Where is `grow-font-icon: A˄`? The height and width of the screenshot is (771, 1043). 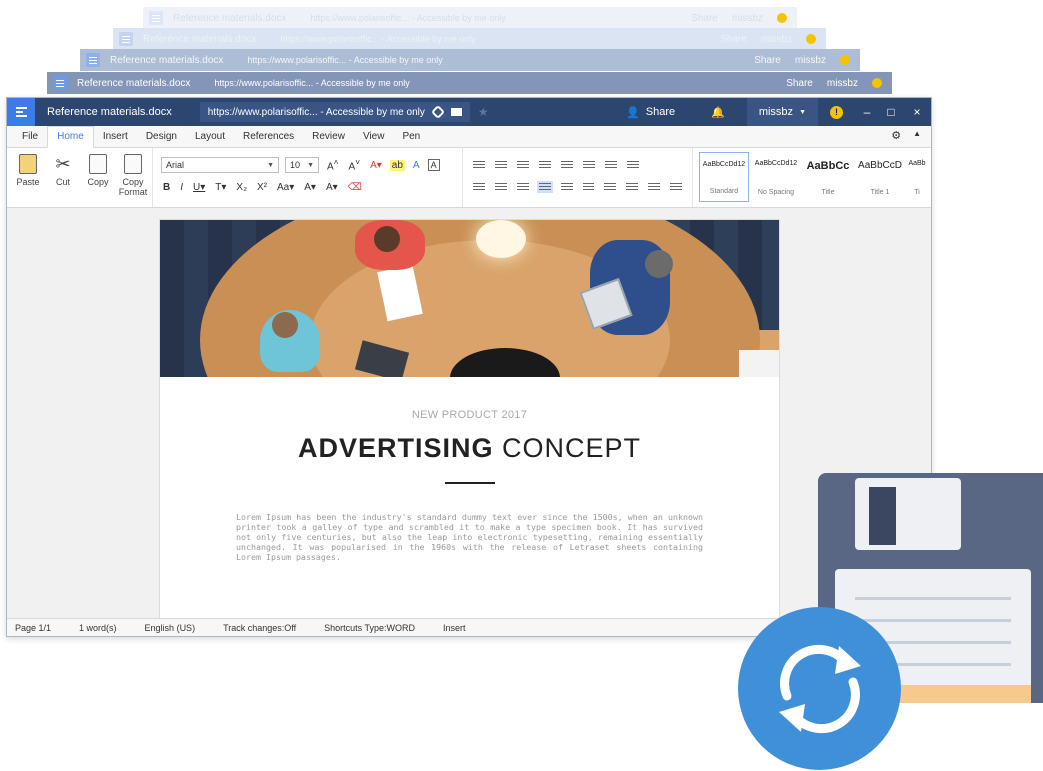
grow-font-icon: A˄ is located at coordinates (333, 164).